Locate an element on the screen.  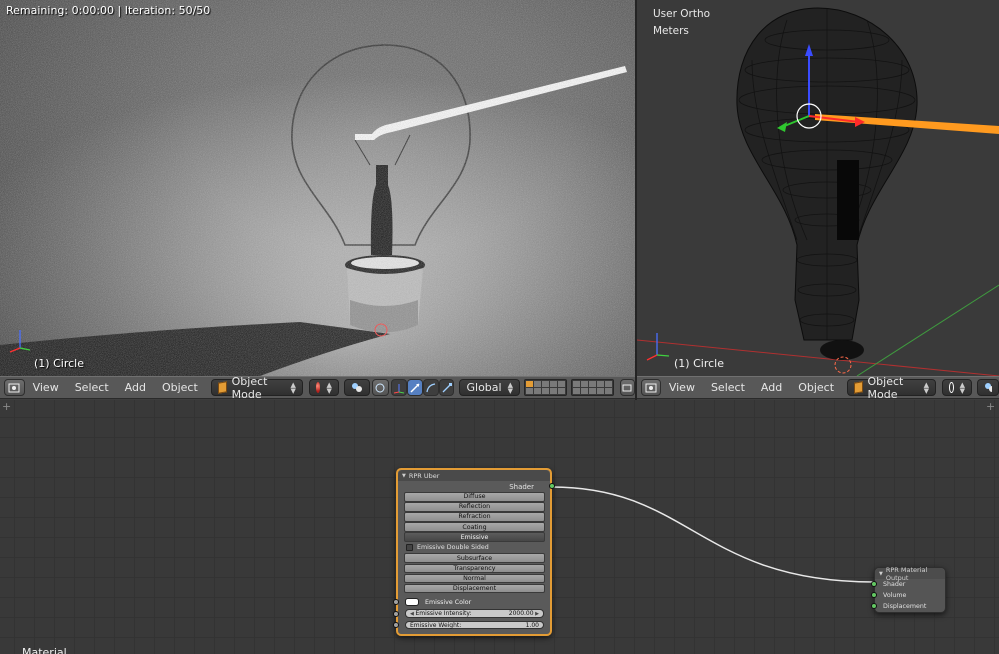
shader-input-row: Shader is located at coordinates (908, 584).